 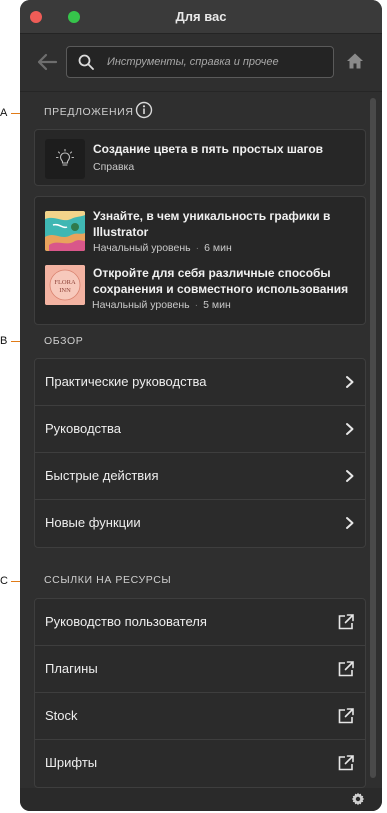 What do you see at coordinates (4, 113) in the screenshot?
I see `callout-letter: A` at bounding box center [4, 113].